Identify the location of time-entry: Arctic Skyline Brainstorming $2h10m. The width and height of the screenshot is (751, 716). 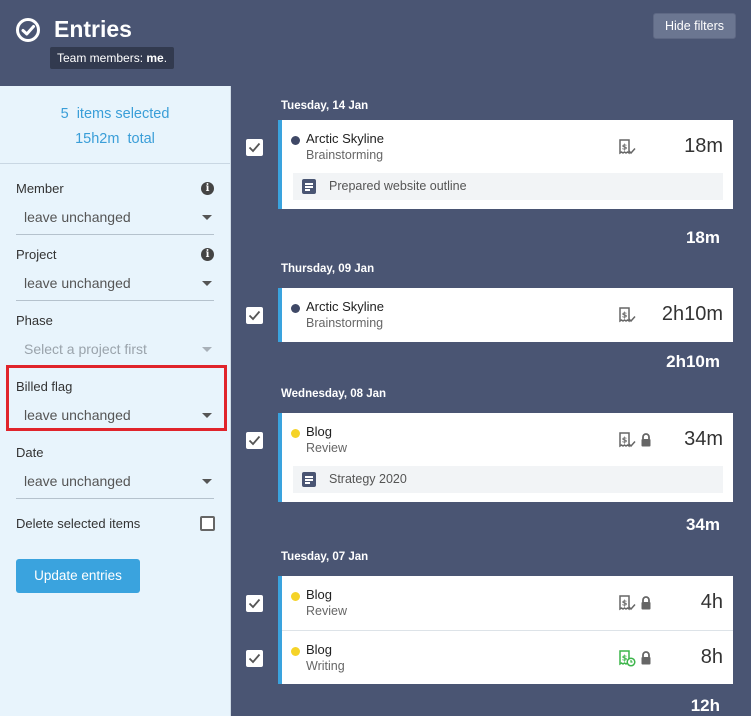
(507, 315).